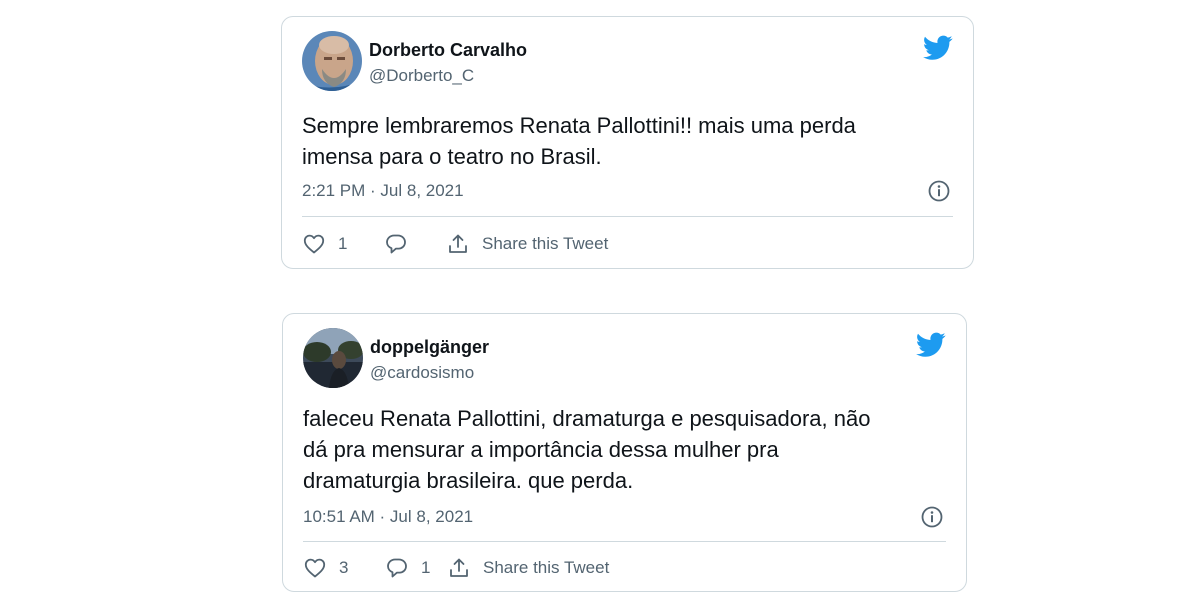 Image resolution: width=1200 pixels, height=600 pixels. I want to click on tweet-timestamp: 2:21 PM · Jul 8, 2021, so click(383, 191).